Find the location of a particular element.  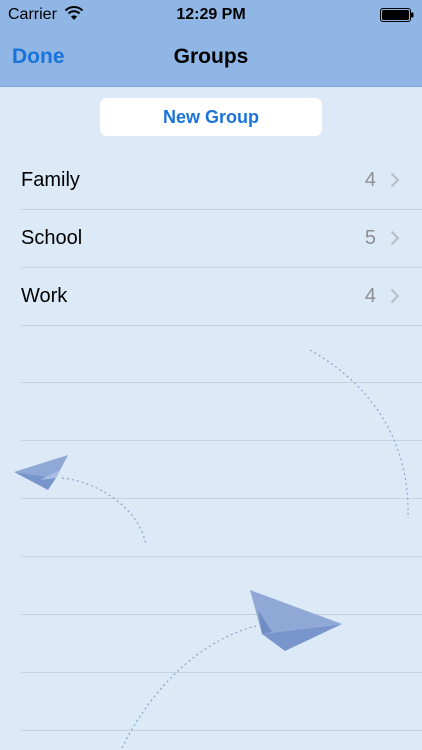

group-row-school: School 5 is located at coordinates (221, 239).